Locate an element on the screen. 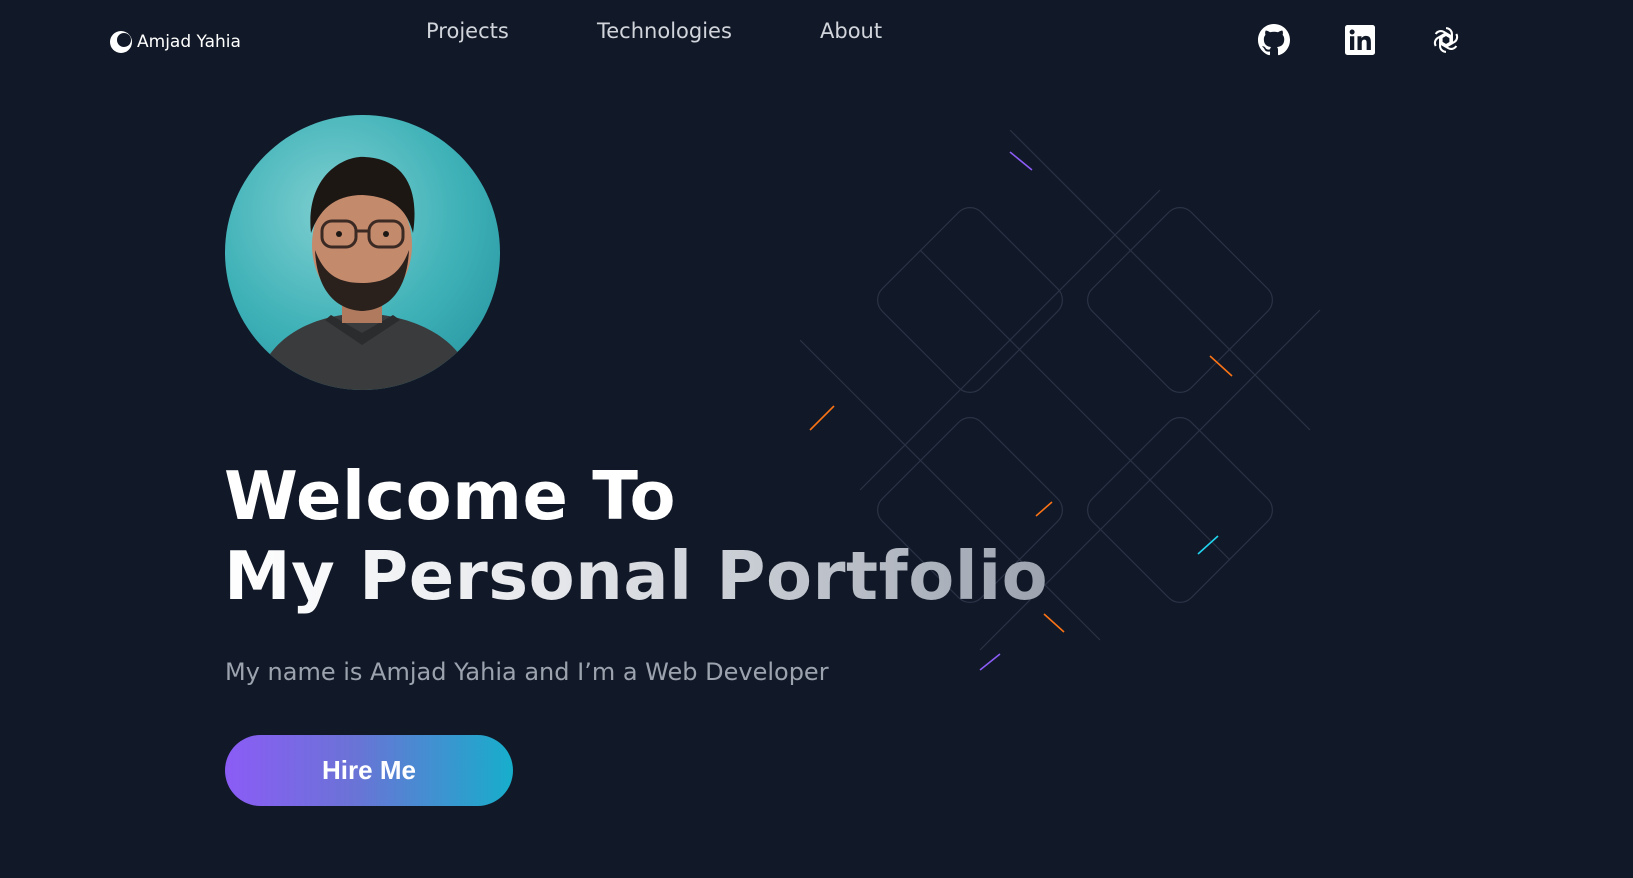  github-icon is located at coordinates (1274, 40).